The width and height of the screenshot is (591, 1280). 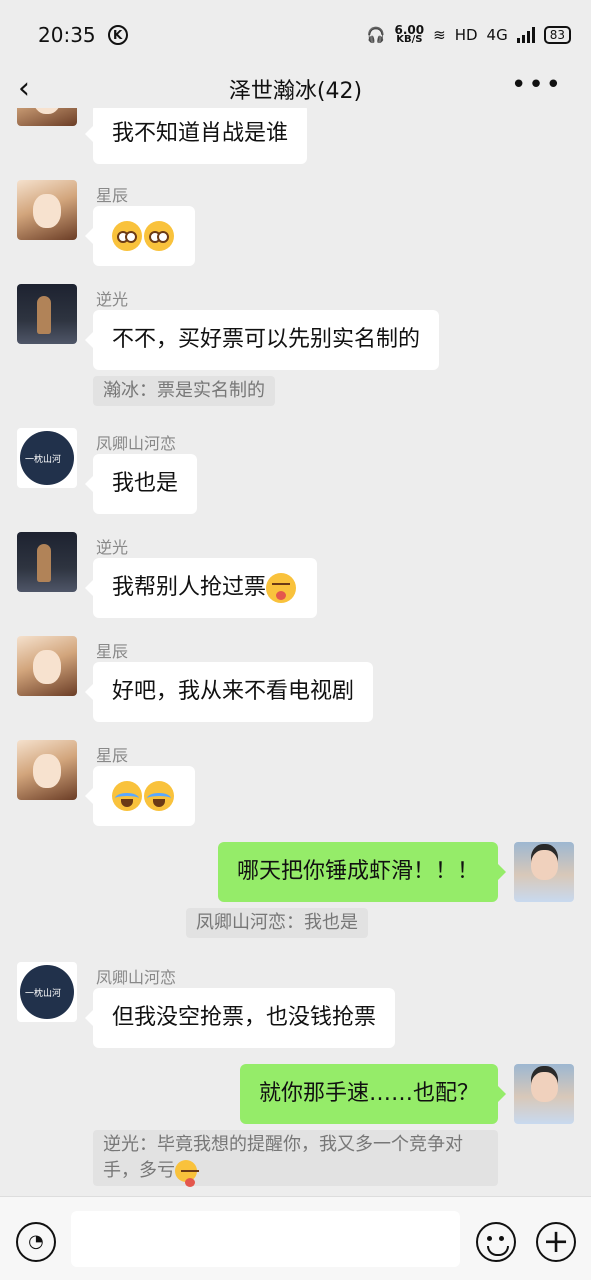 What do you see at coordinates (141, 484) in the screenshot?
I see `message-bubble: 我也是` at bounding box center [141, 484].